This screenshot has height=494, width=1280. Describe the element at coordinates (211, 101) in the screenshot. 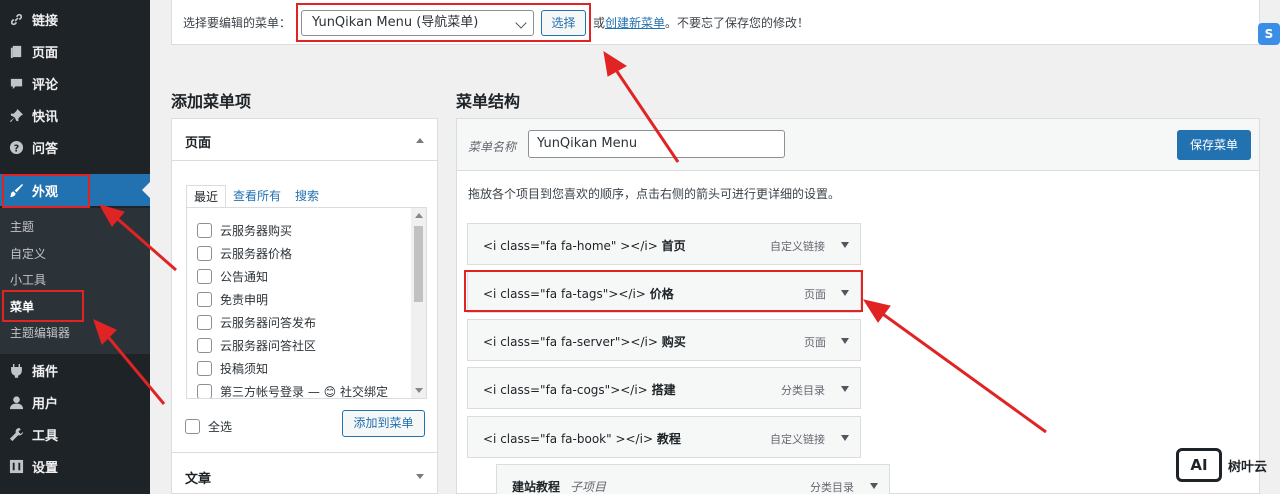

I see `add-menu-items-heading: 添加菜单项` at that location.